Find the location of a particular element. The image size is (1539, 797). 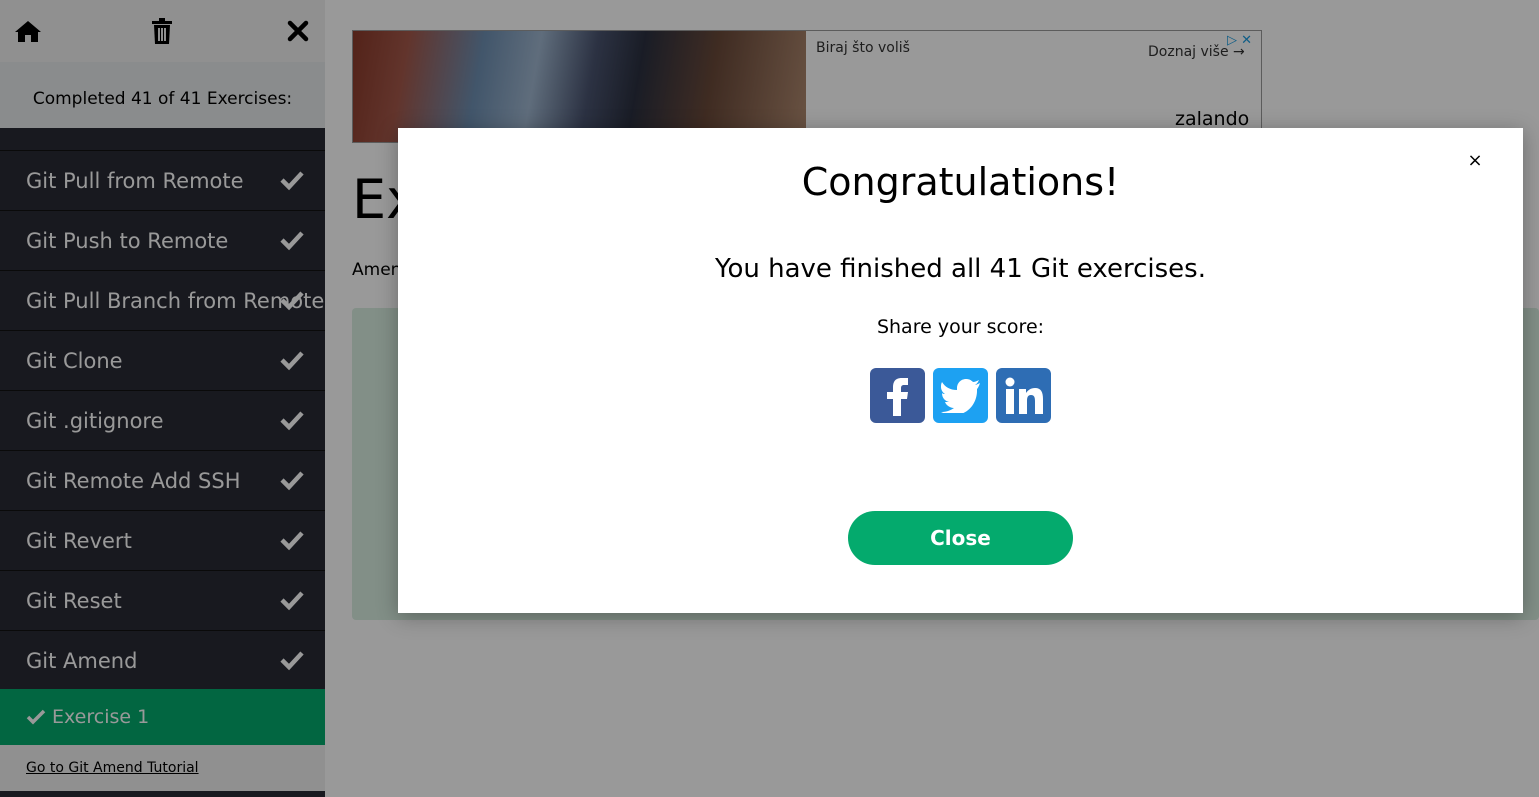

share-label: Share your score: is located at coordinates (960, 327).